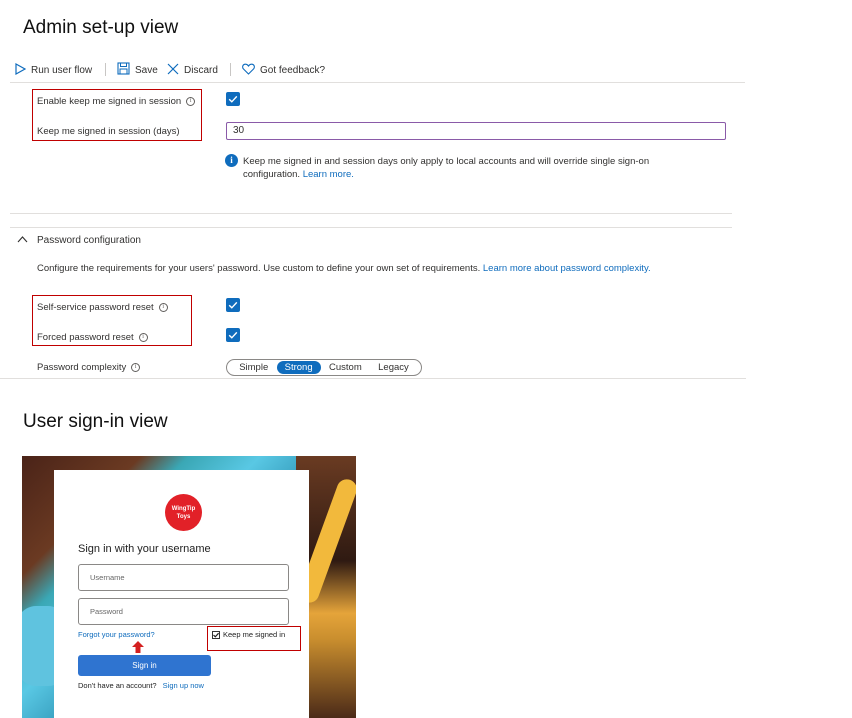 The image size is (852, 718). Describe the element at coordinates (293, 70) in the screenshot. I see `feedback-label: Got feedback?` at that location.